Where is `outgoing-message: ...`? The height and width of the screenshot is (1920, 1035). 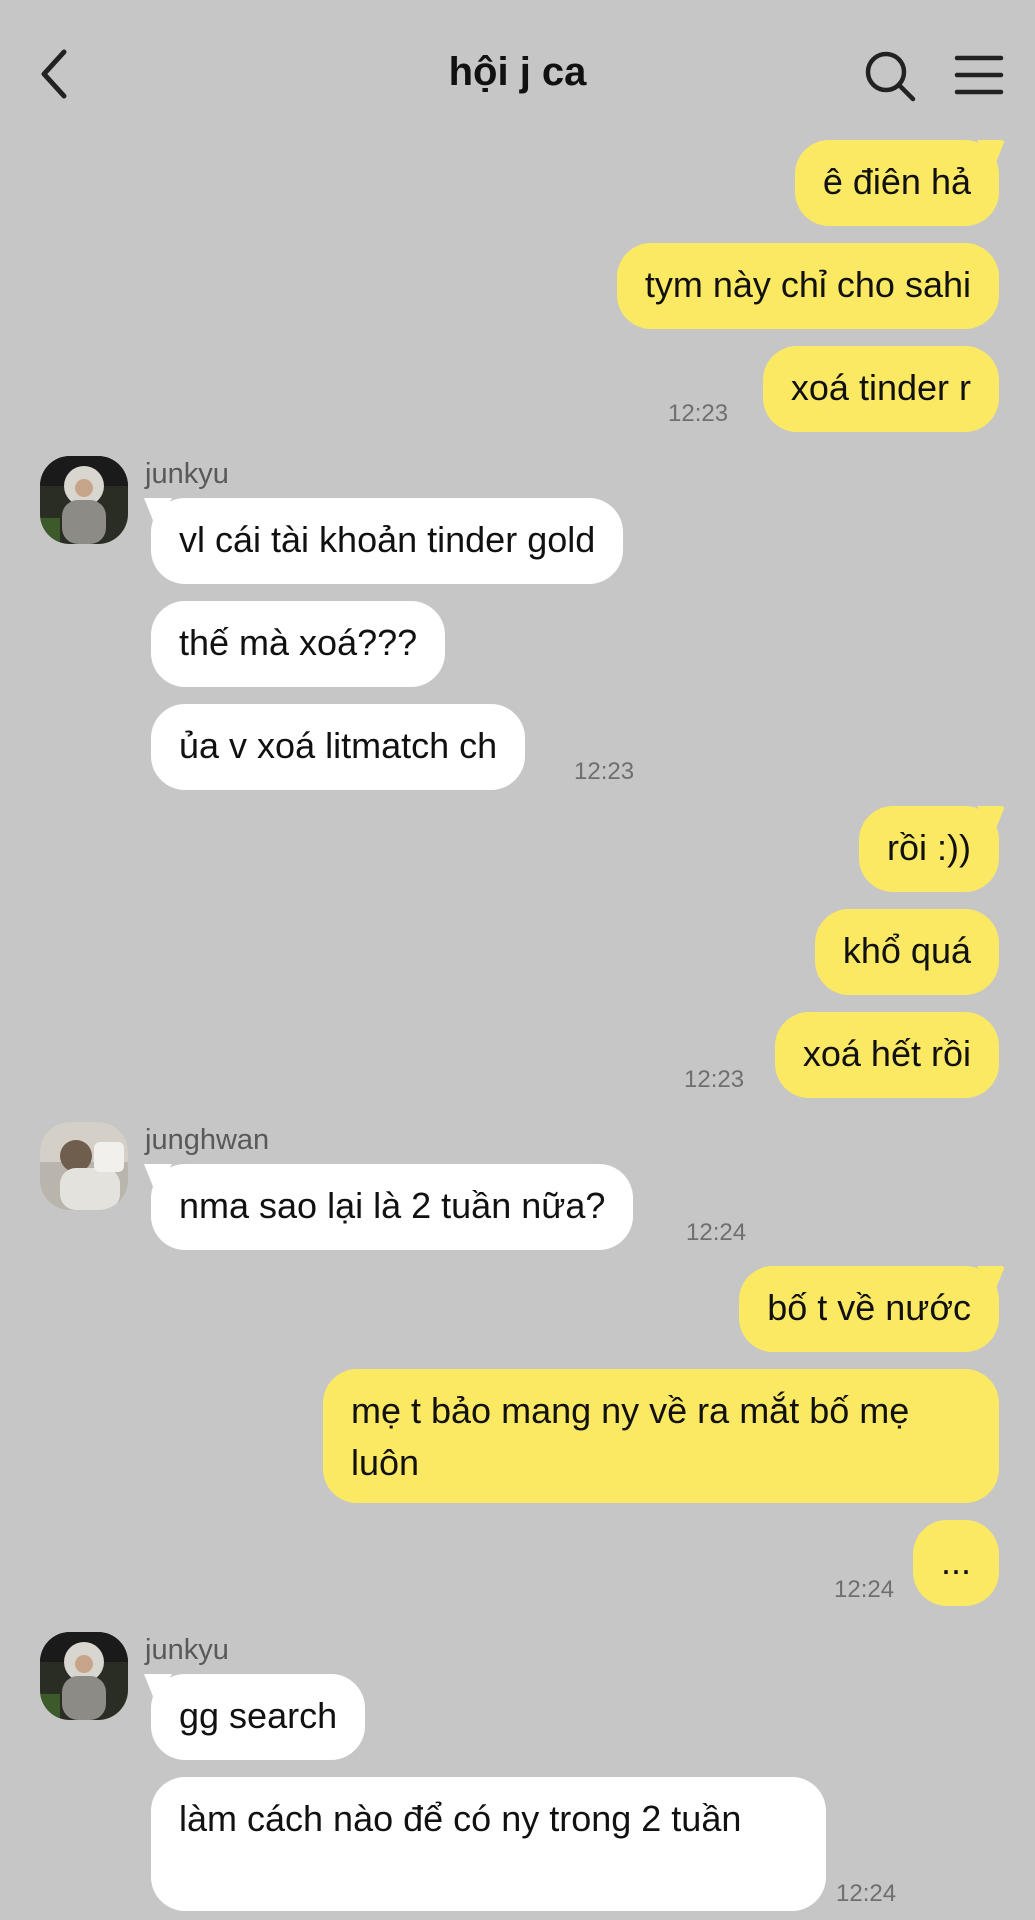
outgoing-message: ... is located at coordinates (955, 1563).